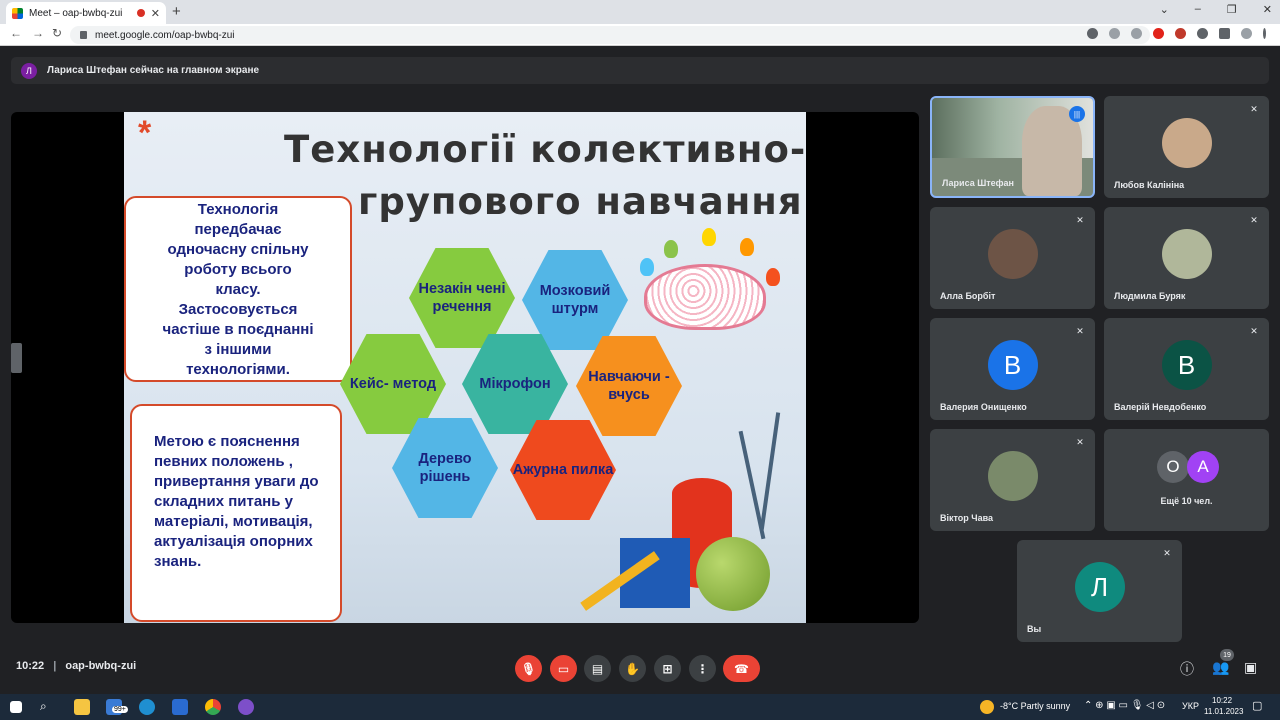 This screenshot has height=720, width=1280. I want to click on browser-toolbar: ← → ↻ meet.google.com/oap-bwbq-zui, so click(640, 35).